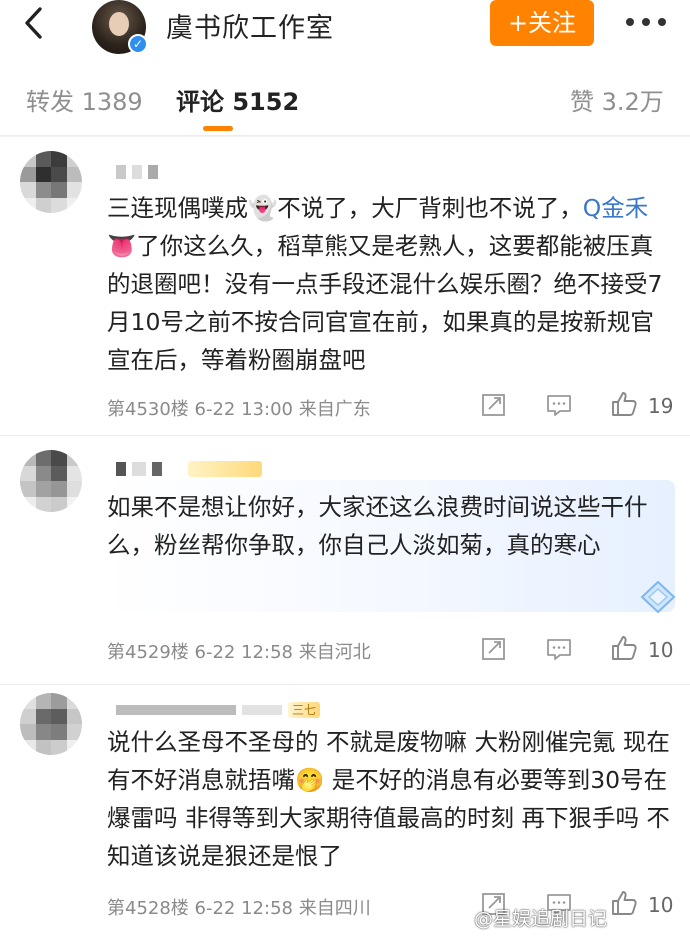 The width and height of the screenshot is (690, 937). I want to click on tab-active-indicator, so click(218, 128).